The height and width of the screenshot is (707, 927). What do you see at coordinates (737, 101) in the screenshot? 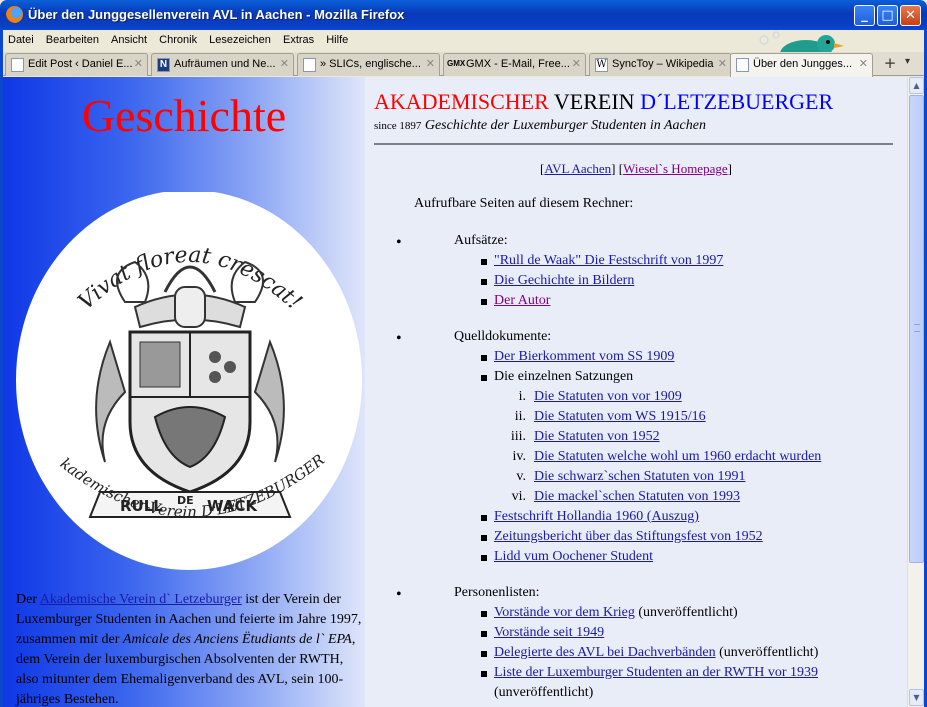
I see `header-word-letzebuerger: D´LETZEBUERGER` at bounding box center [737, 101].